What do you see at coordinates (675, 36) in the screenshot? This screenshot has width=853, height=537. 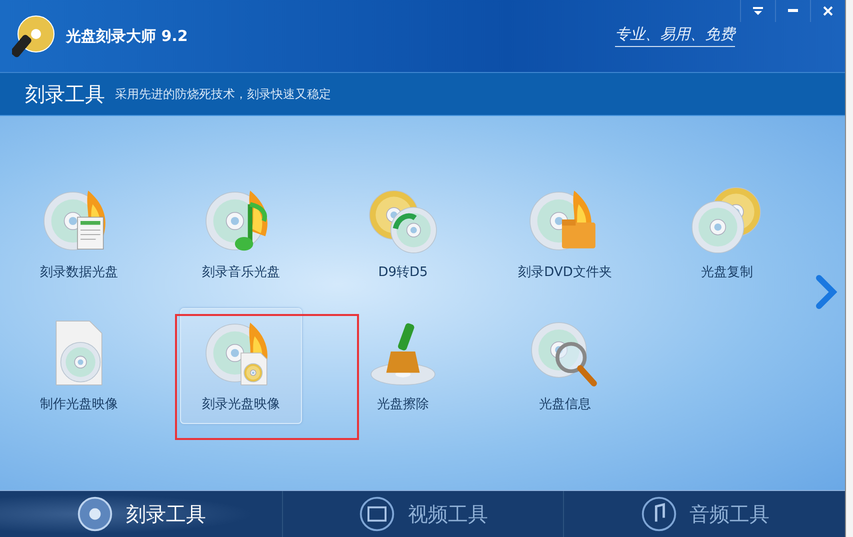 I see `slogan-text: 专业、易用、免费` at bounding box center [675, 36].